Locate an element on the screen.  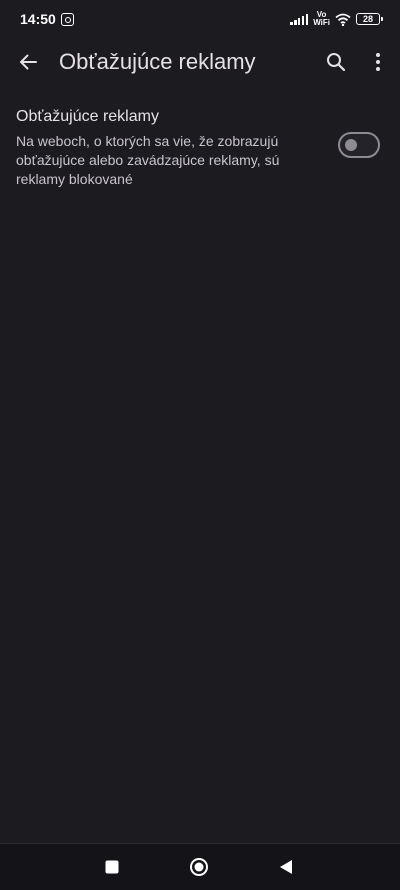
nav-back-button is located at coordinates (286, 867).